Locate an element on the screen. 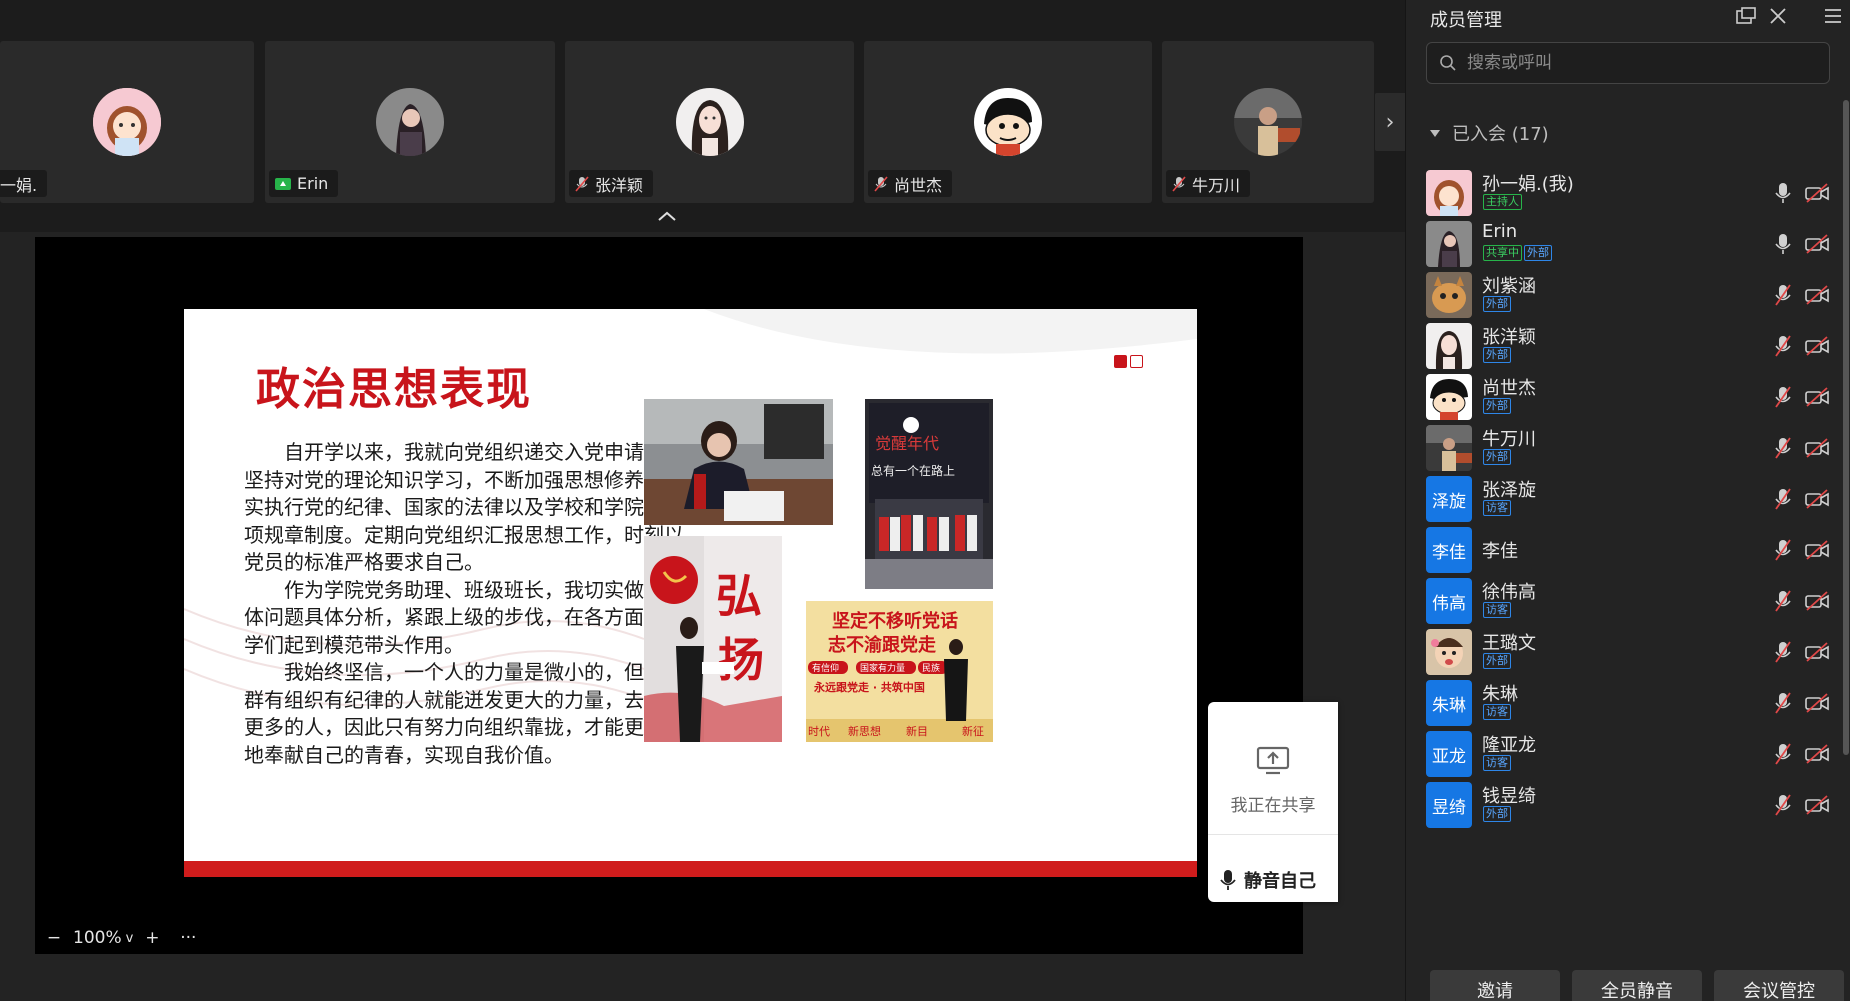 The width and height of the screenshot is (1850, 1001). caret-down-icon is located at coordinates (1435, 133).